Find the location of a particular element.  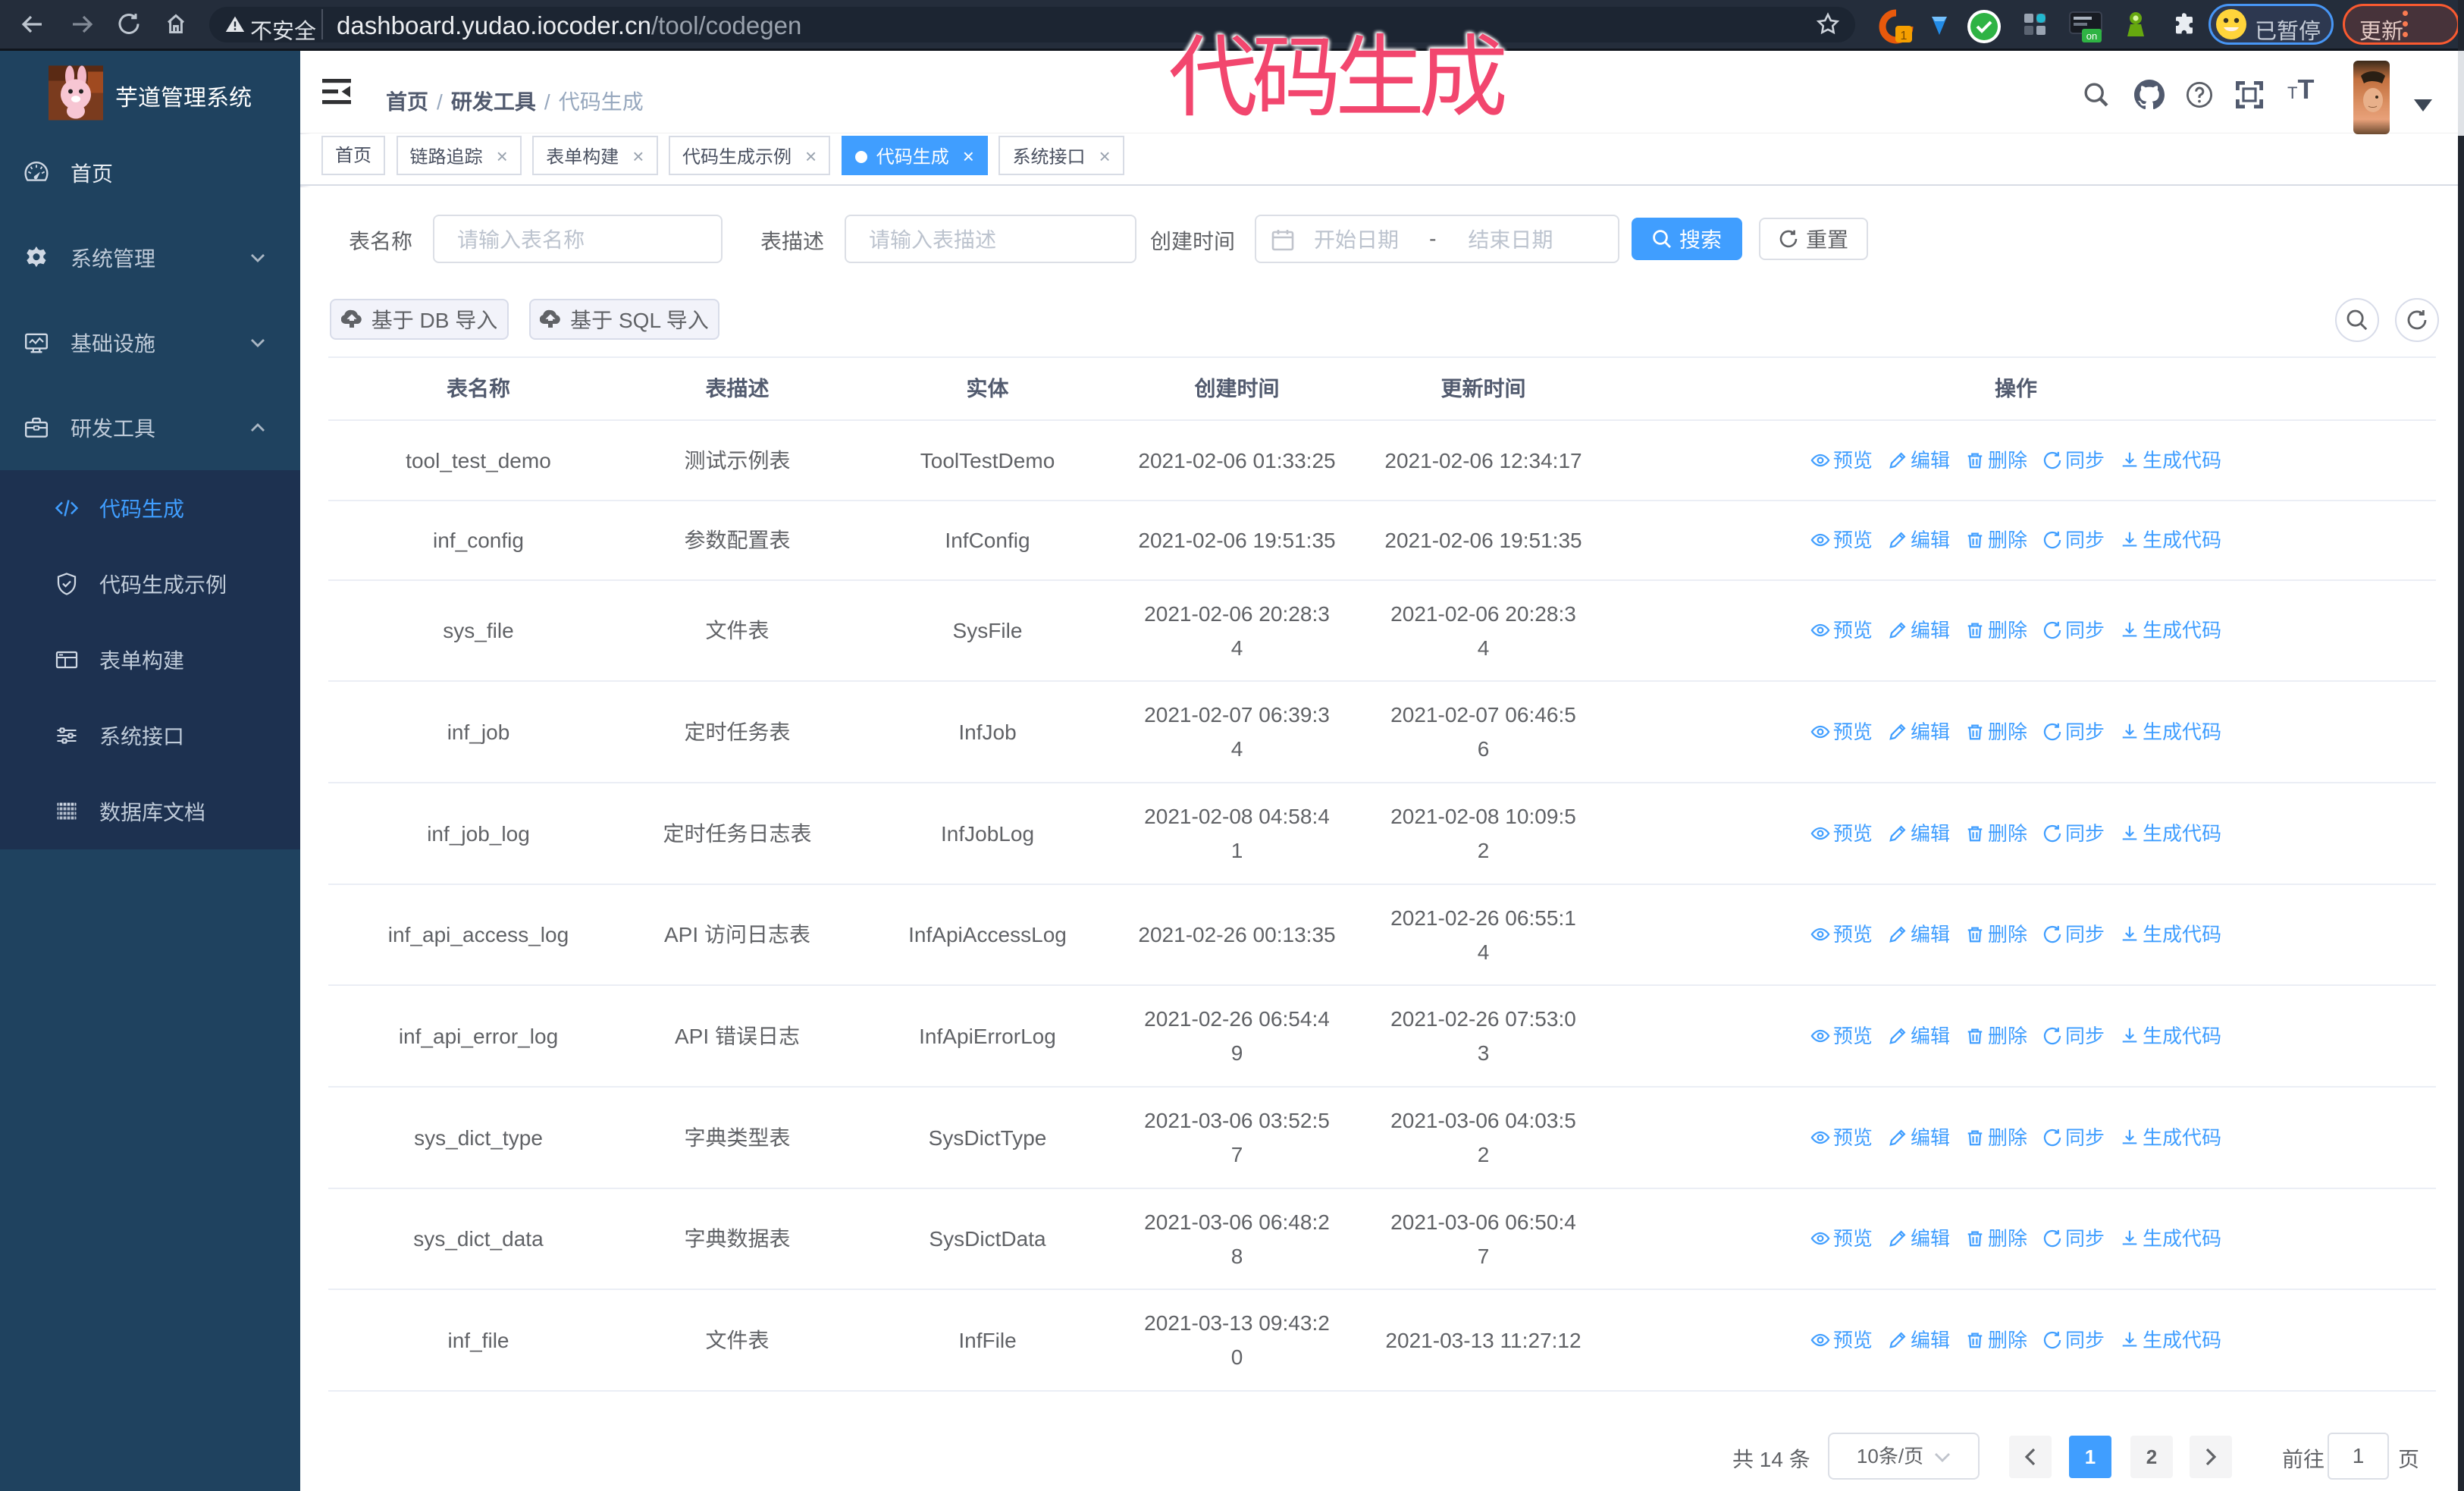

svg-text: on is located at coordinates (2092, 36).